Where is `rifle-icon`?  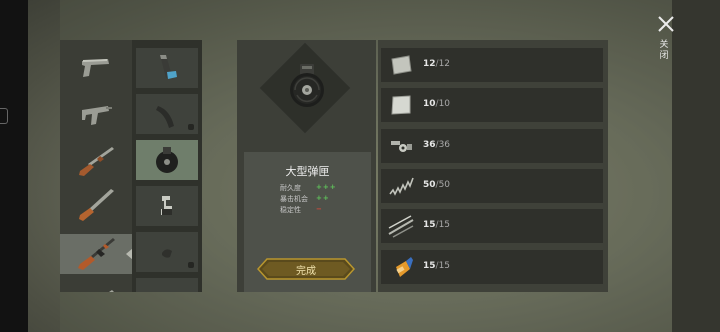
rifle-icon is located at coordinates (111, 291).